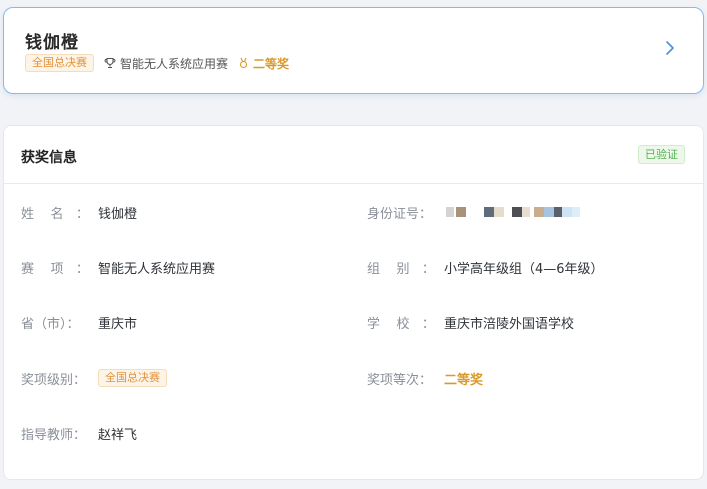 Image resolution: width=707 pixels, height=489 pixels. I want to click on field-label: 身份证号：, so click(400, 214).